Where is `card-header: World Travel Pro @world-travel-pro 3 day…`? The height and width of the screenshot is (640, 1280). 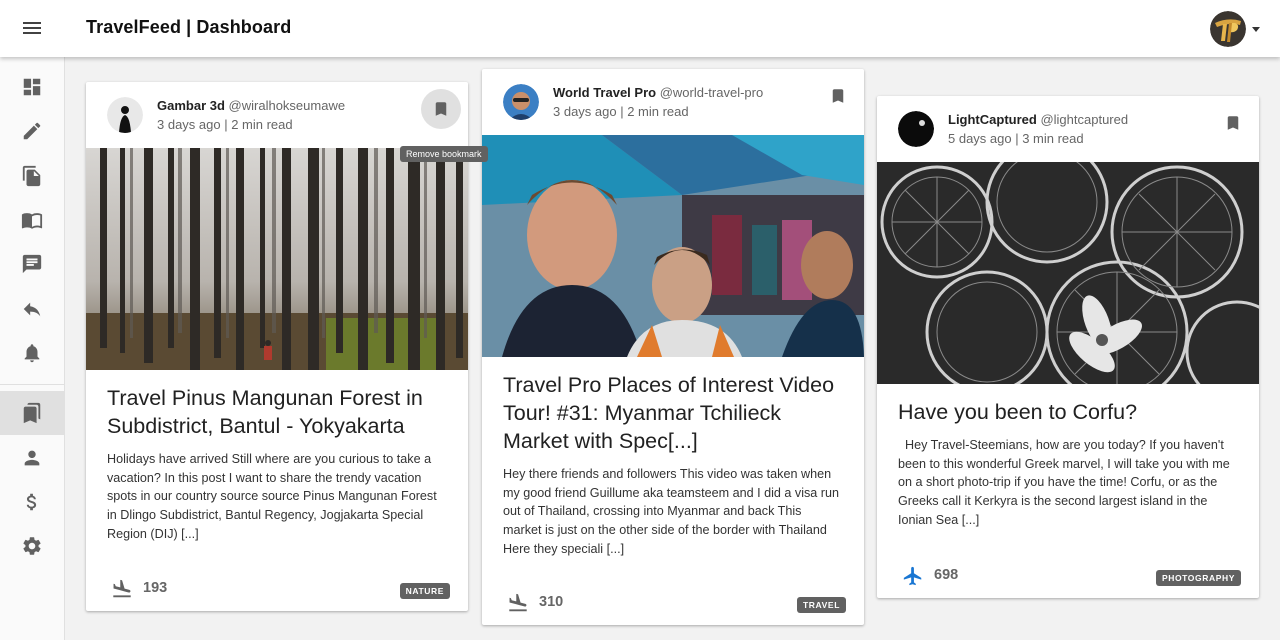
card-header: World Travel Pro @world-travel-pro 3 day… is located at coordinates (673, 102).